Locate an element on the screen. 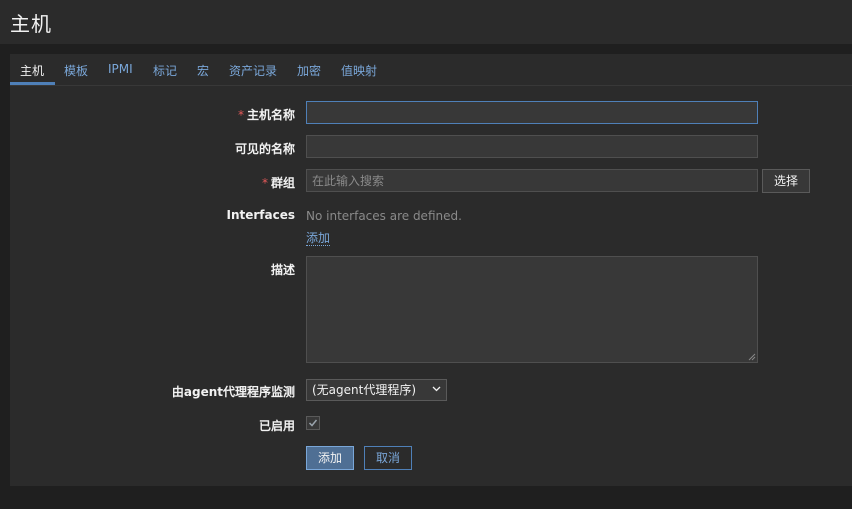 The height and width of the screenshot is (509, 852). tab-encryption: 加密 is located at coordinates (309, 70).